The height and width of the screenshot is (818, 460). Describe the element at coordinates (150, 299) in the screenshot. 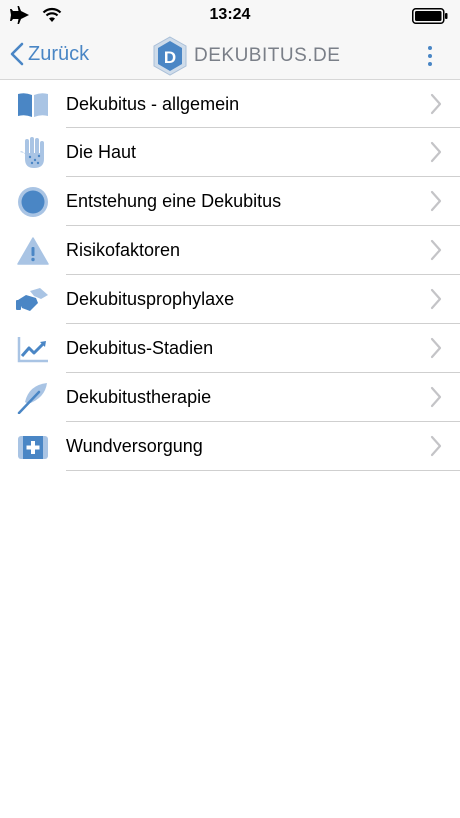

I see `list-item-label: Dekubitusprophylaxe` at that location.